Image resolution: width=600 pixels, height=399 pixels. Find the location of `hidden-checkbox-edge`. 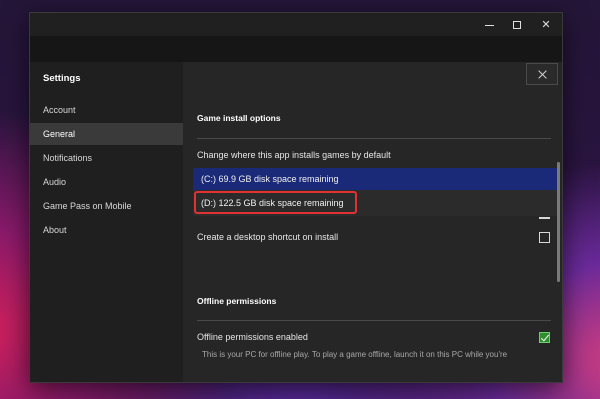

hidden-checkbox-edge is located at coordinates (544, 218).